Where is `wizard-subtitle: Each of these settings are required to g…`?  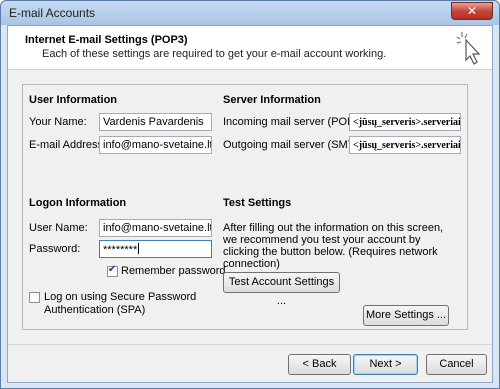 wizard-subtitle: Each of these settings are required to g… is located at coordinates (214, 54).